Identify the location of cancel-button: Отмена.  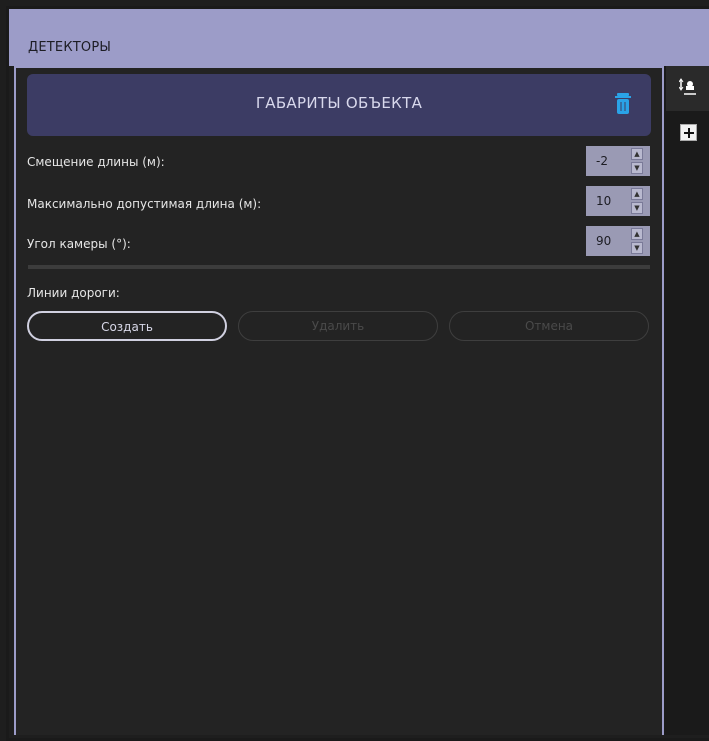
(549, 326).